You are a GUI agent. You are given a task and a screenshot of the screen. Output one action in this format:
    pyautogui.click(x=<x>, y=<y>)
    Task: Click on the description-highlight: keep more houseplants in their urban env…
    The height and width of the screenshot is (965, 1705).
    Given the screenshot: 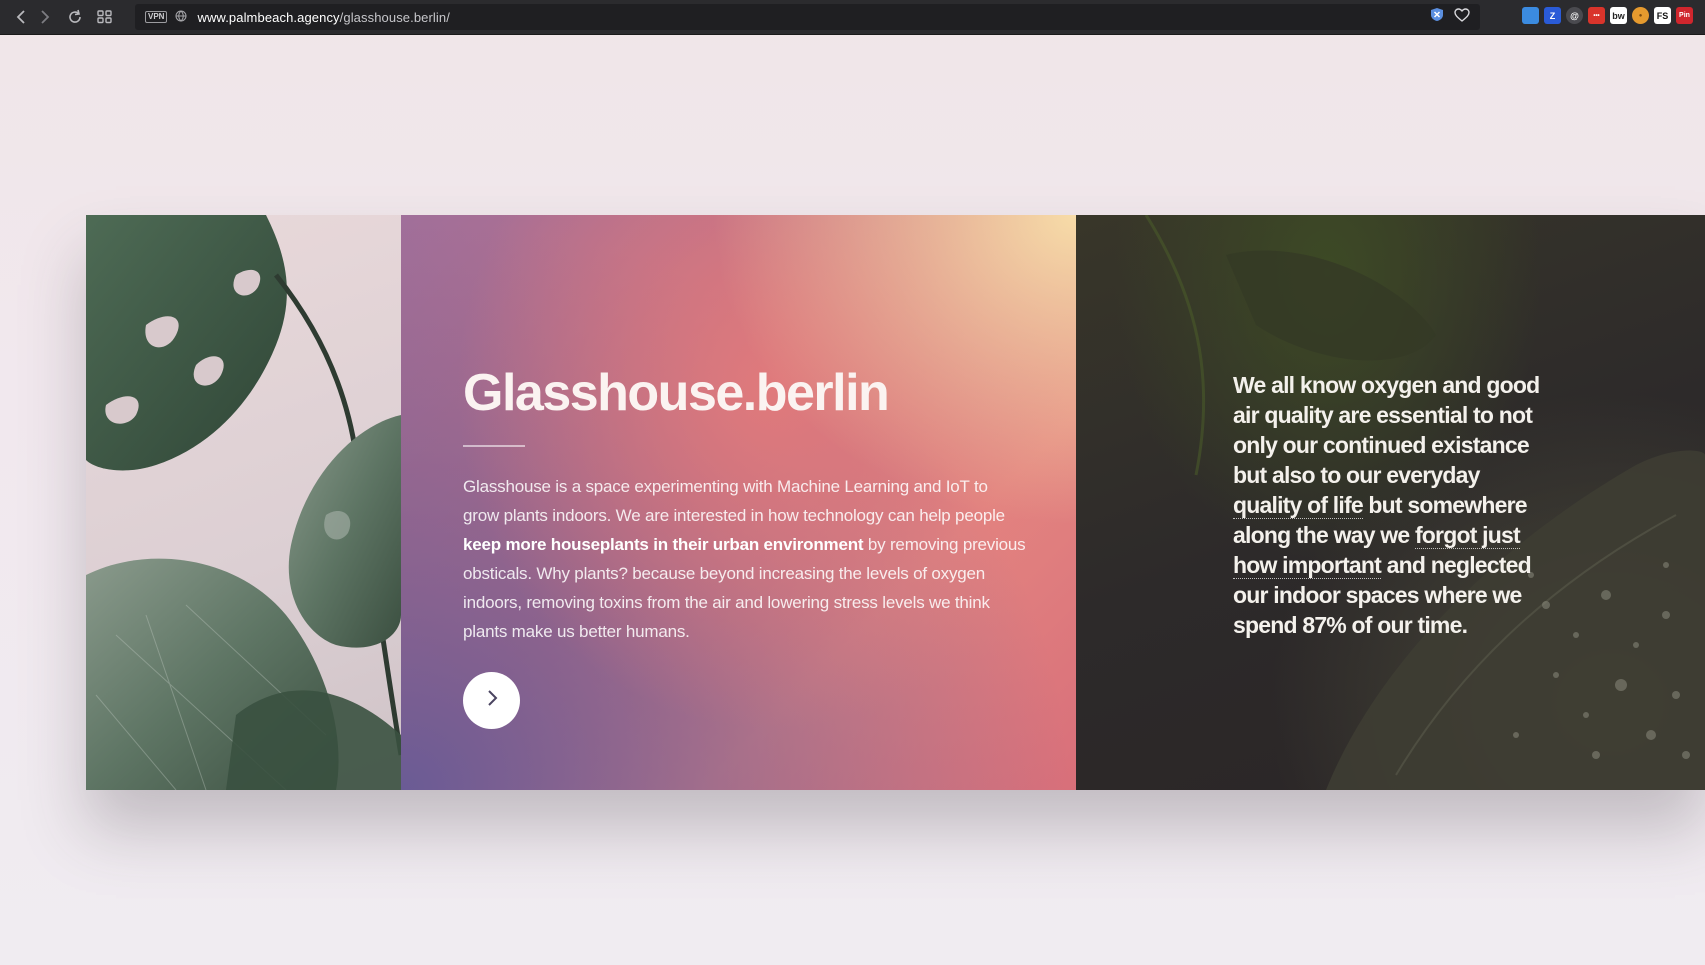 What is the action you would take?
    pyautogui.click(x=663, y=544)
    